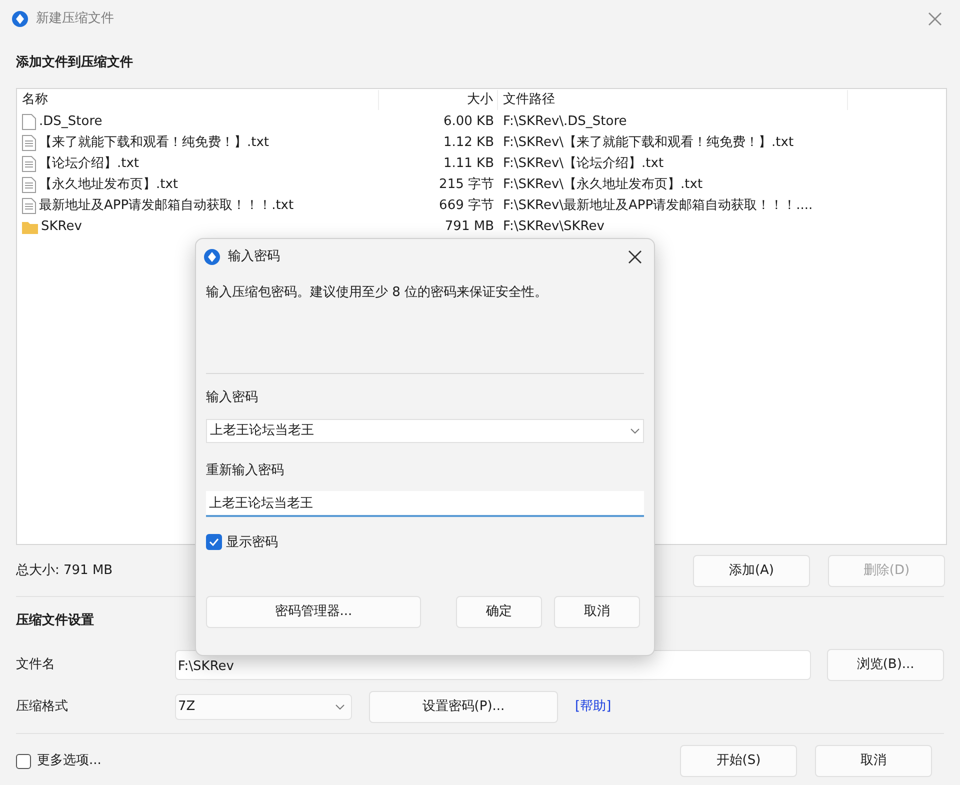 This screenshot has width=960, height=785. Describe the element at coordinates (154, 143) in the screenshot. I see `file-name: 【来了就能下载和观看！纯免费！】.txt` at that location.